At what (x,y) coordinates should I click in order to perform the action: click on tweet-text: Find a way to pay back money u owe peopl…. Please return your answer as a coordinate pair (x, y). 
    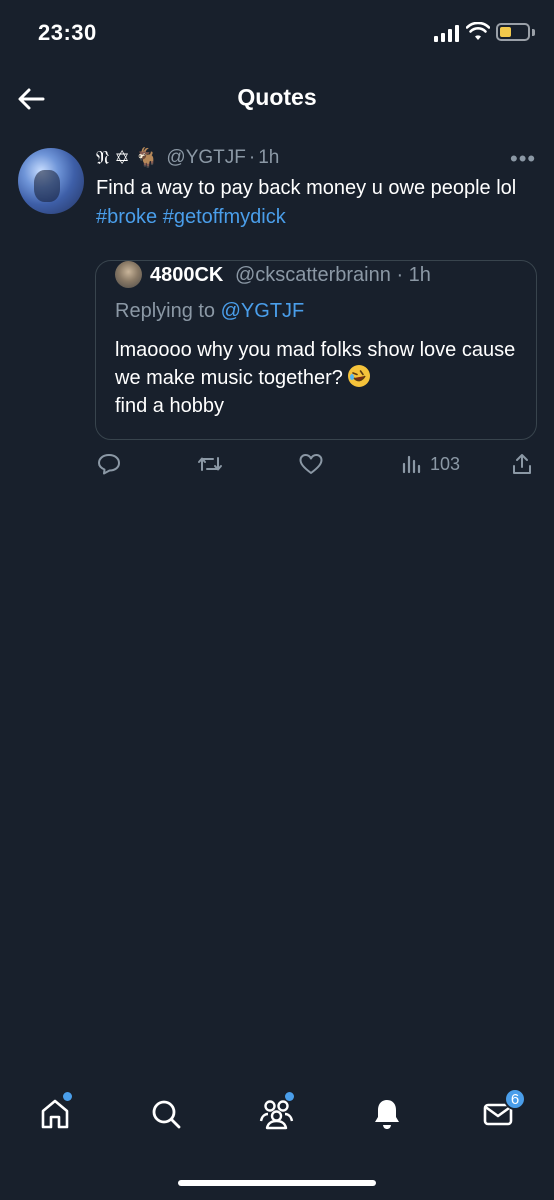
    Looking at the image, I should click on (316, 203).